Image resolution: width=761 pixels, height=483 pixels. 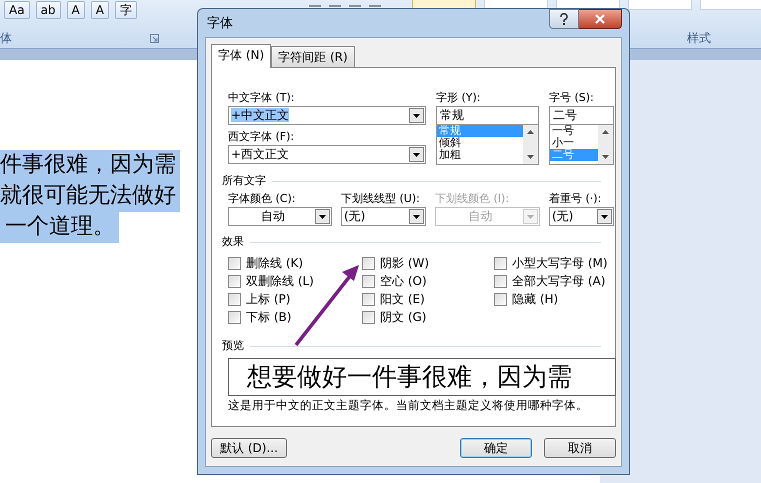 I want to click on dialog-launcher-icon, so click(x=154, y=38).